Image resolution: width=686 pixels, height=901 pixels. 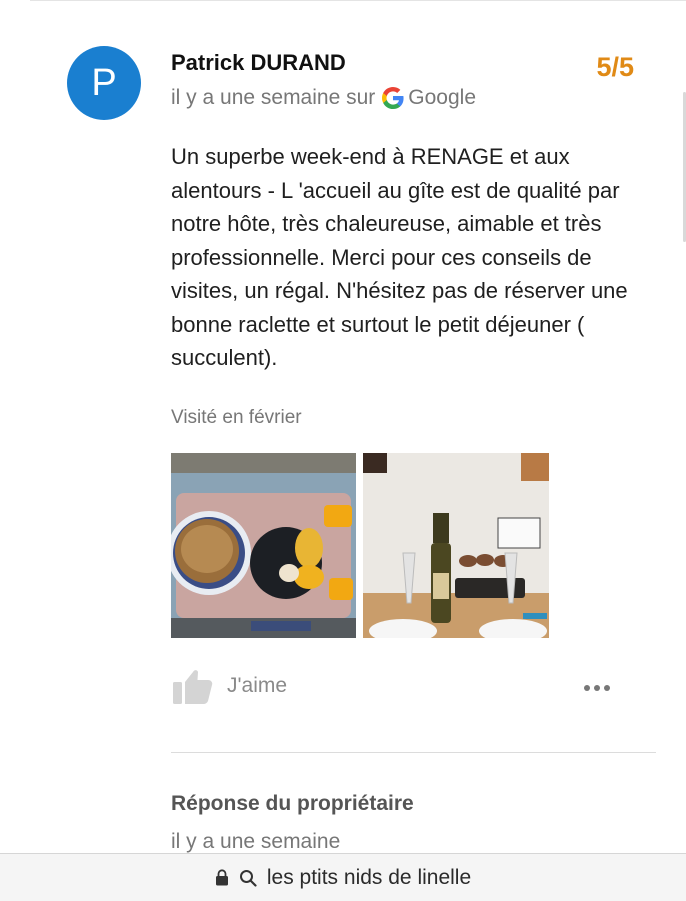 I want to click on review-author: Patrick DURAND, so click(x=258, y=62).